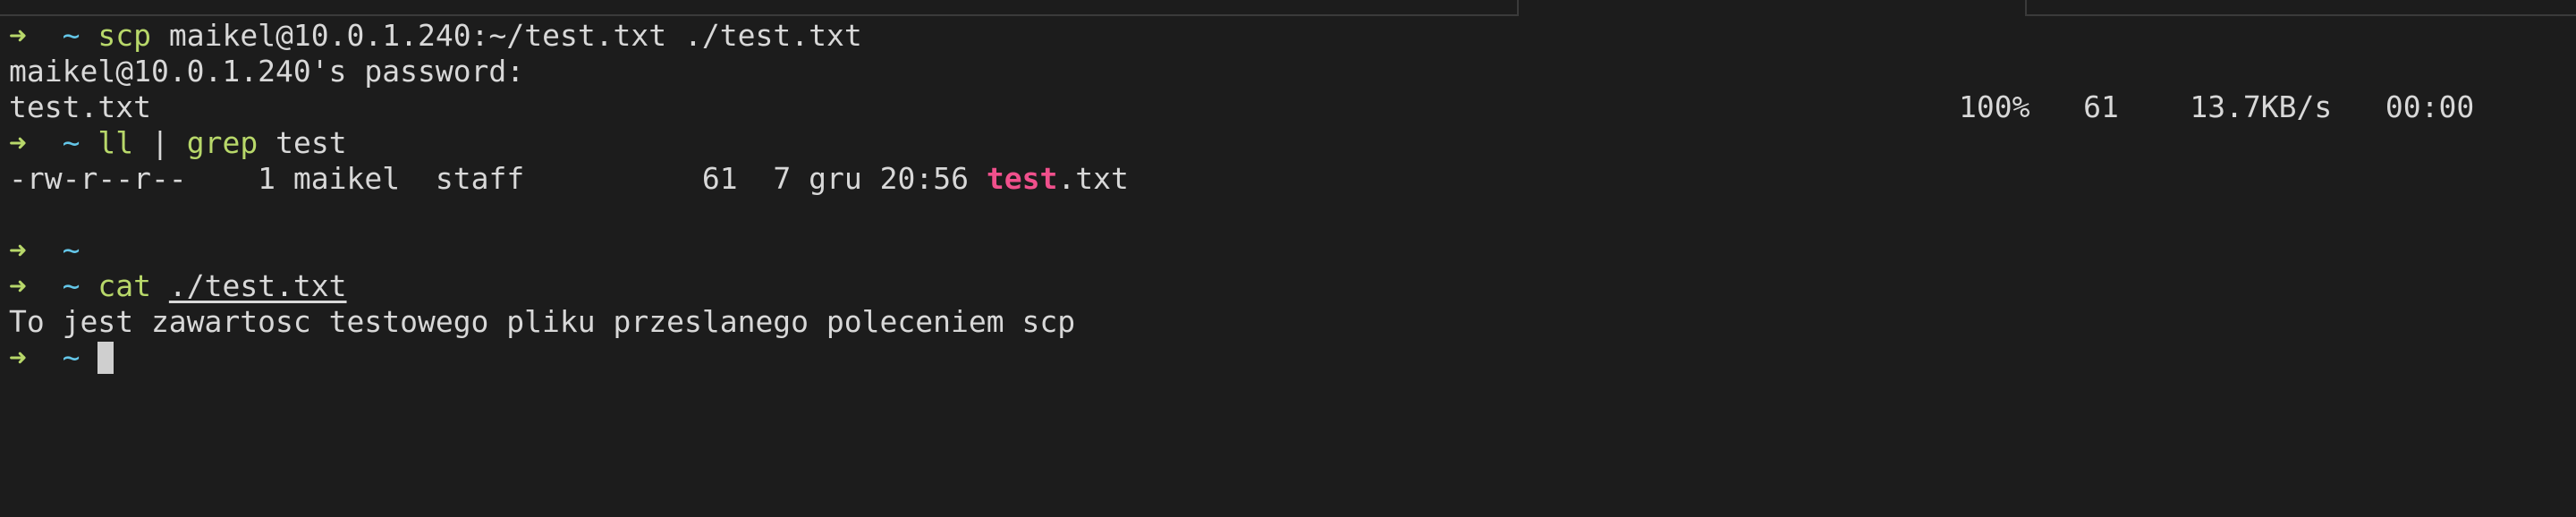 Image resolution: width=2576 pixels, height=517 pixels. What do you see at coordinates (2101, 107) in the screenshot?
I see `transfer-size: 61` at bounding box center [2101, 107].